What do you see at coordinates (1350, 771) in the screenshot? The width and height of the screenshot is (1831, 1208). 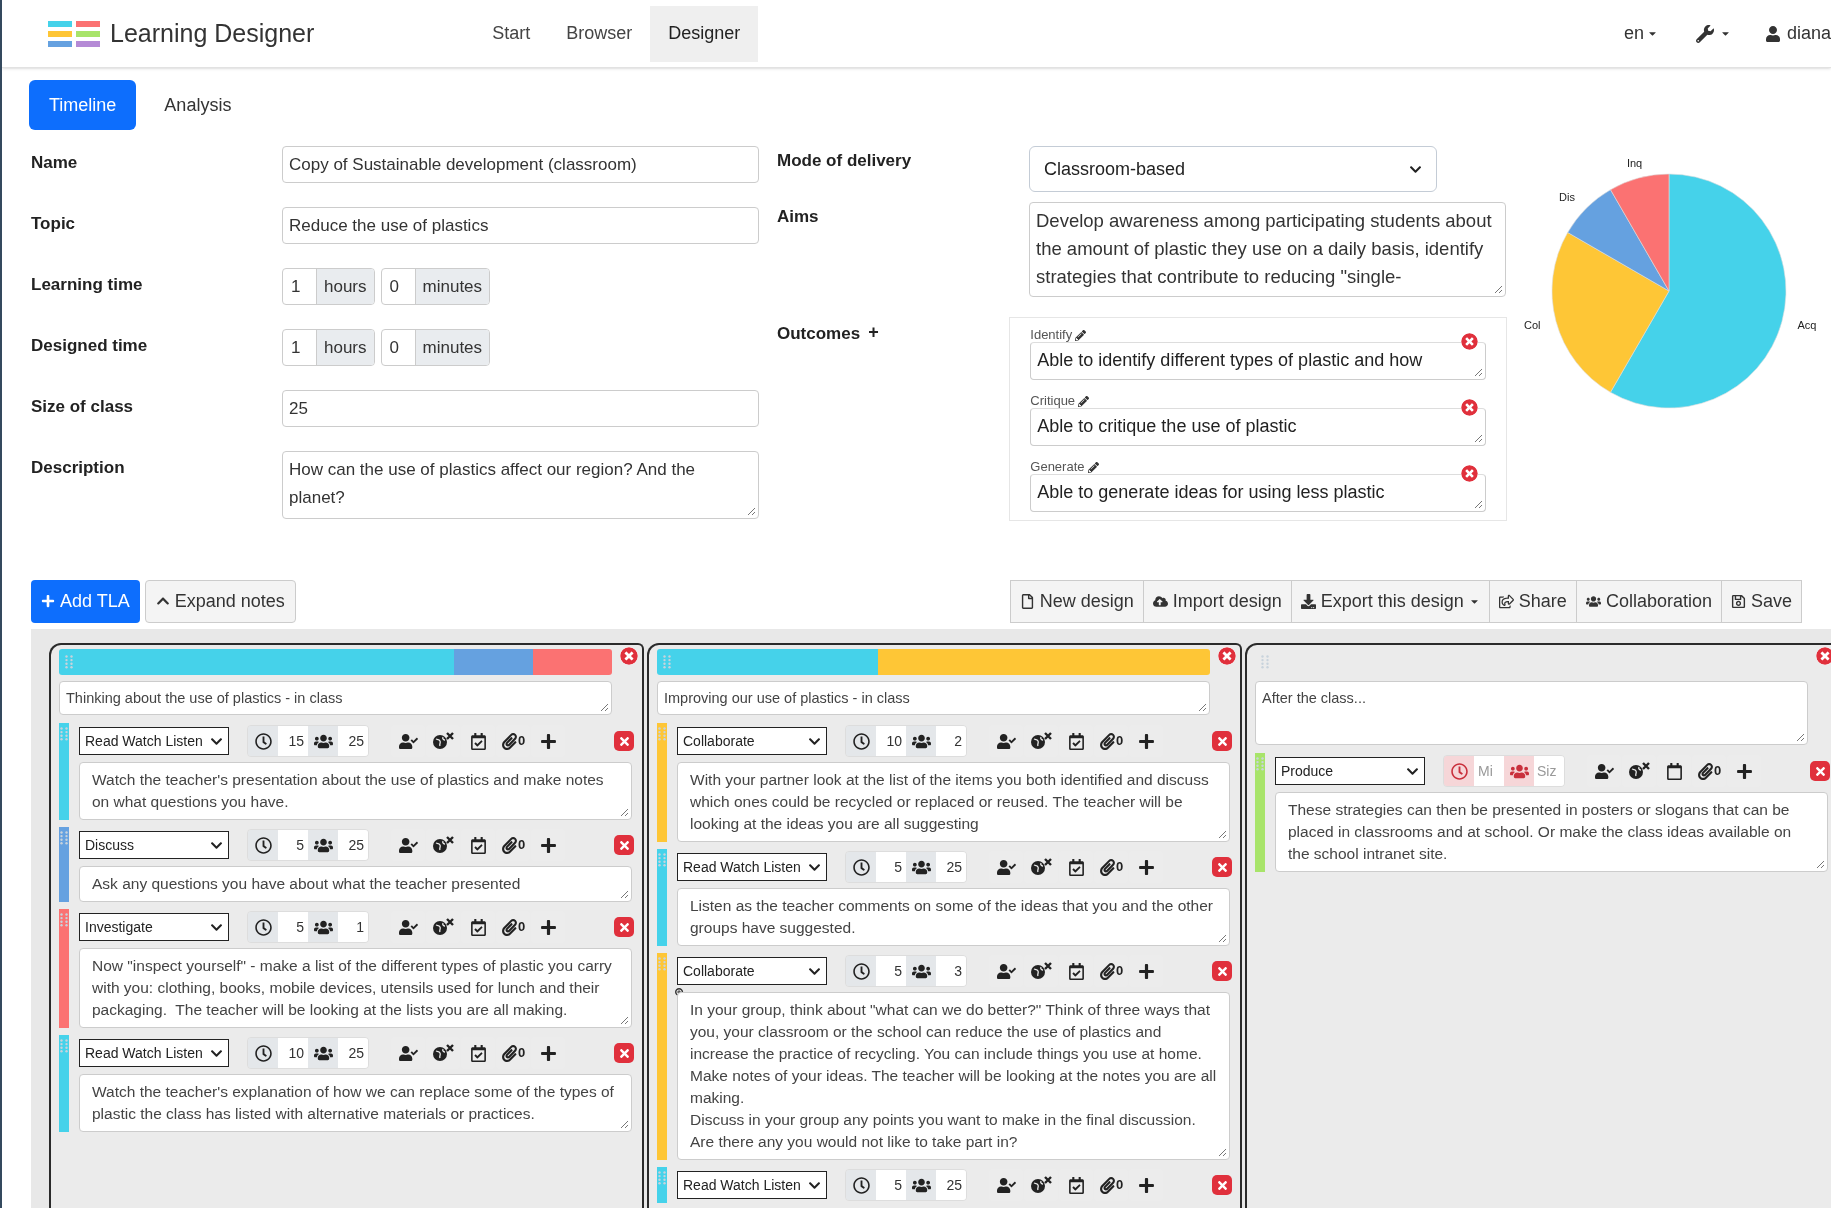 I see `activity-type-select: Produce` at bounding box center [1350, 771].